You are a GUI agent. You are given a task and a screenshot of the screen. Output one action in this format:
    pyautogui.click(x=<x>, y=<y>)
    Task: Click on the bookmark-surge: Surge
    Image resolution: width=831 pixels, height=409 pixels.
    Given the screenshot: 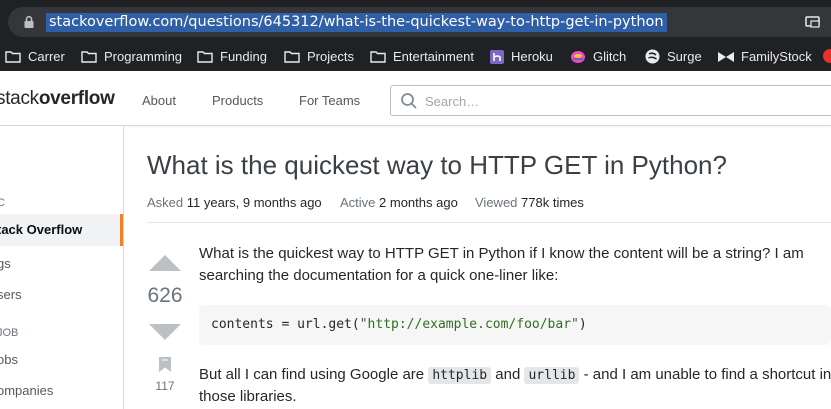 What is the action you would take?
    pyautogui.click(x=673, y=56)
    